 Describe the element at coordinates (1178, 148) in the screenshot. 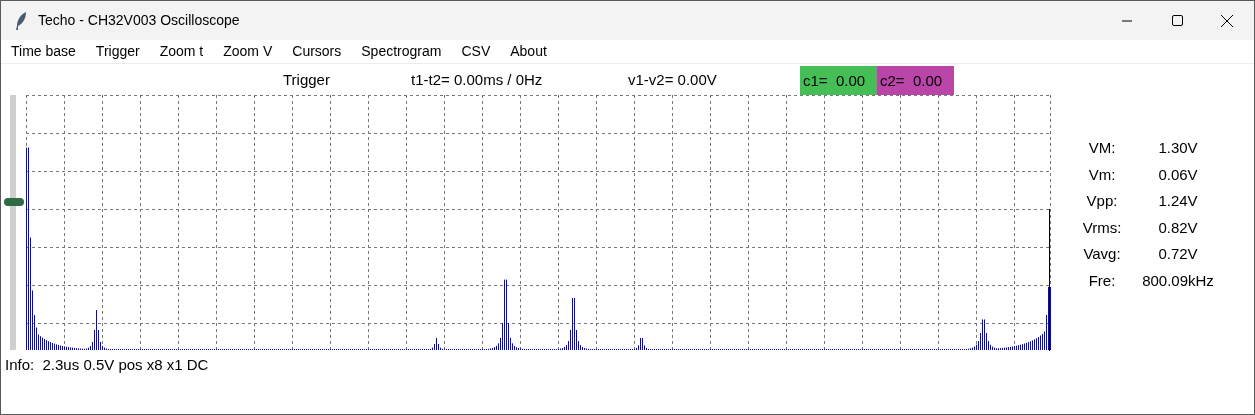

I see `measurement-value: 1.30V` at that location.